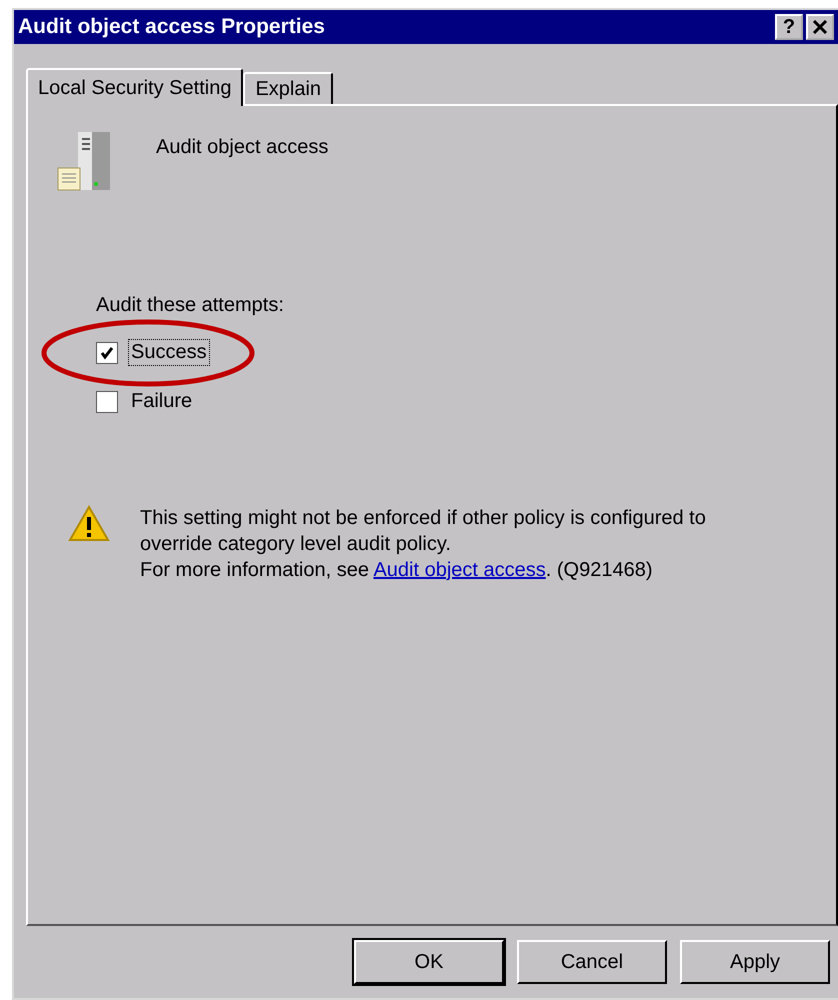 Image resolution: width=838 pixels, height=1000 pixels. Describe the element at coordinates (172, 27) in the screenshot. I see `window-title: Audit object access Properties` at that location.